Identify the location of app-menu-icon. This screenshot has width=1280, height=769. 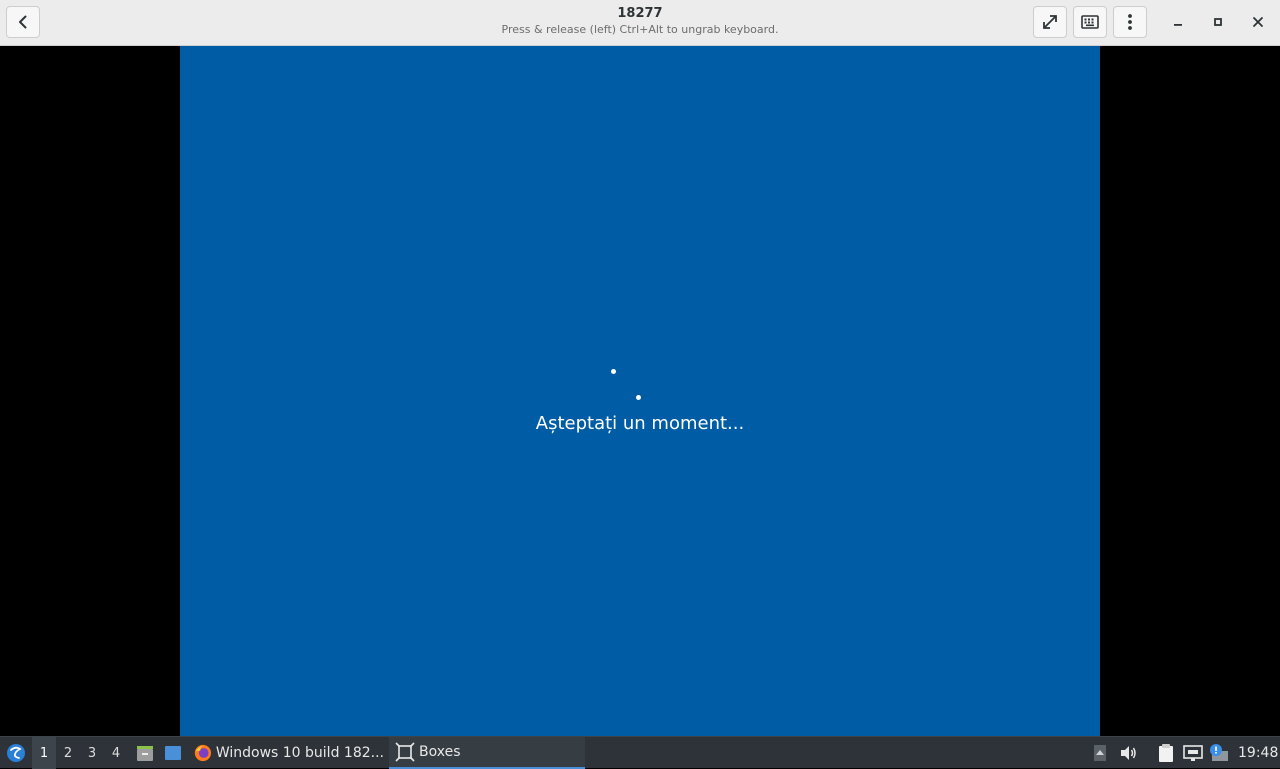
(16, 753).